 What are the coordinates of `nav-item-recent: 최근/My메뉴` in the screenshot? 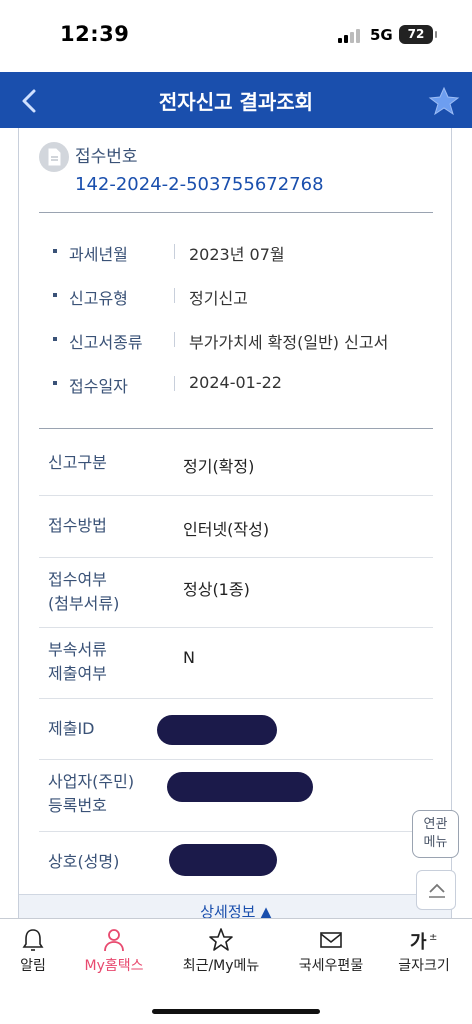 It's located at (221, 951).